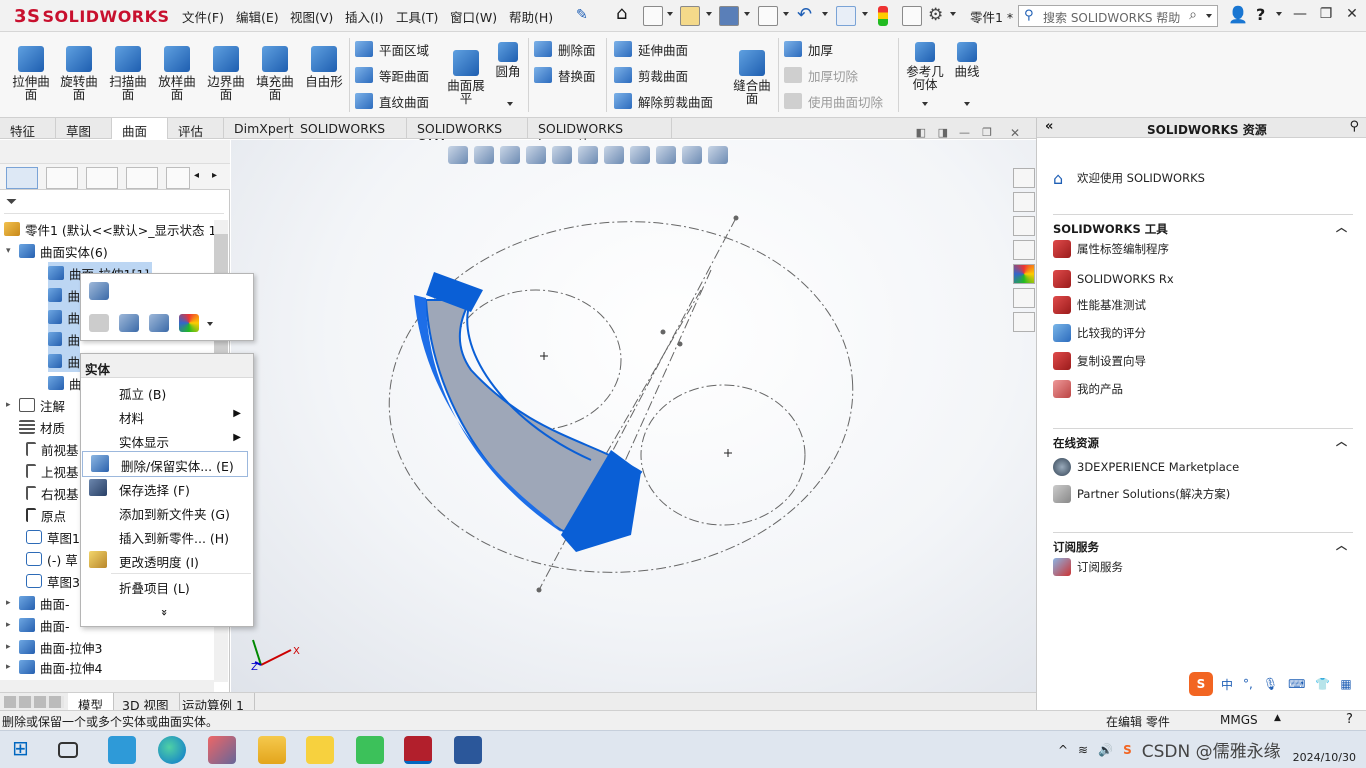 This screenshot has width=1366, height=768. What do you see at coordinates (167, 536) in the screenshot?
I see `menu-item-insert-into-new-part: 插入到新零件... (H)` at bounding box center [167, 536].